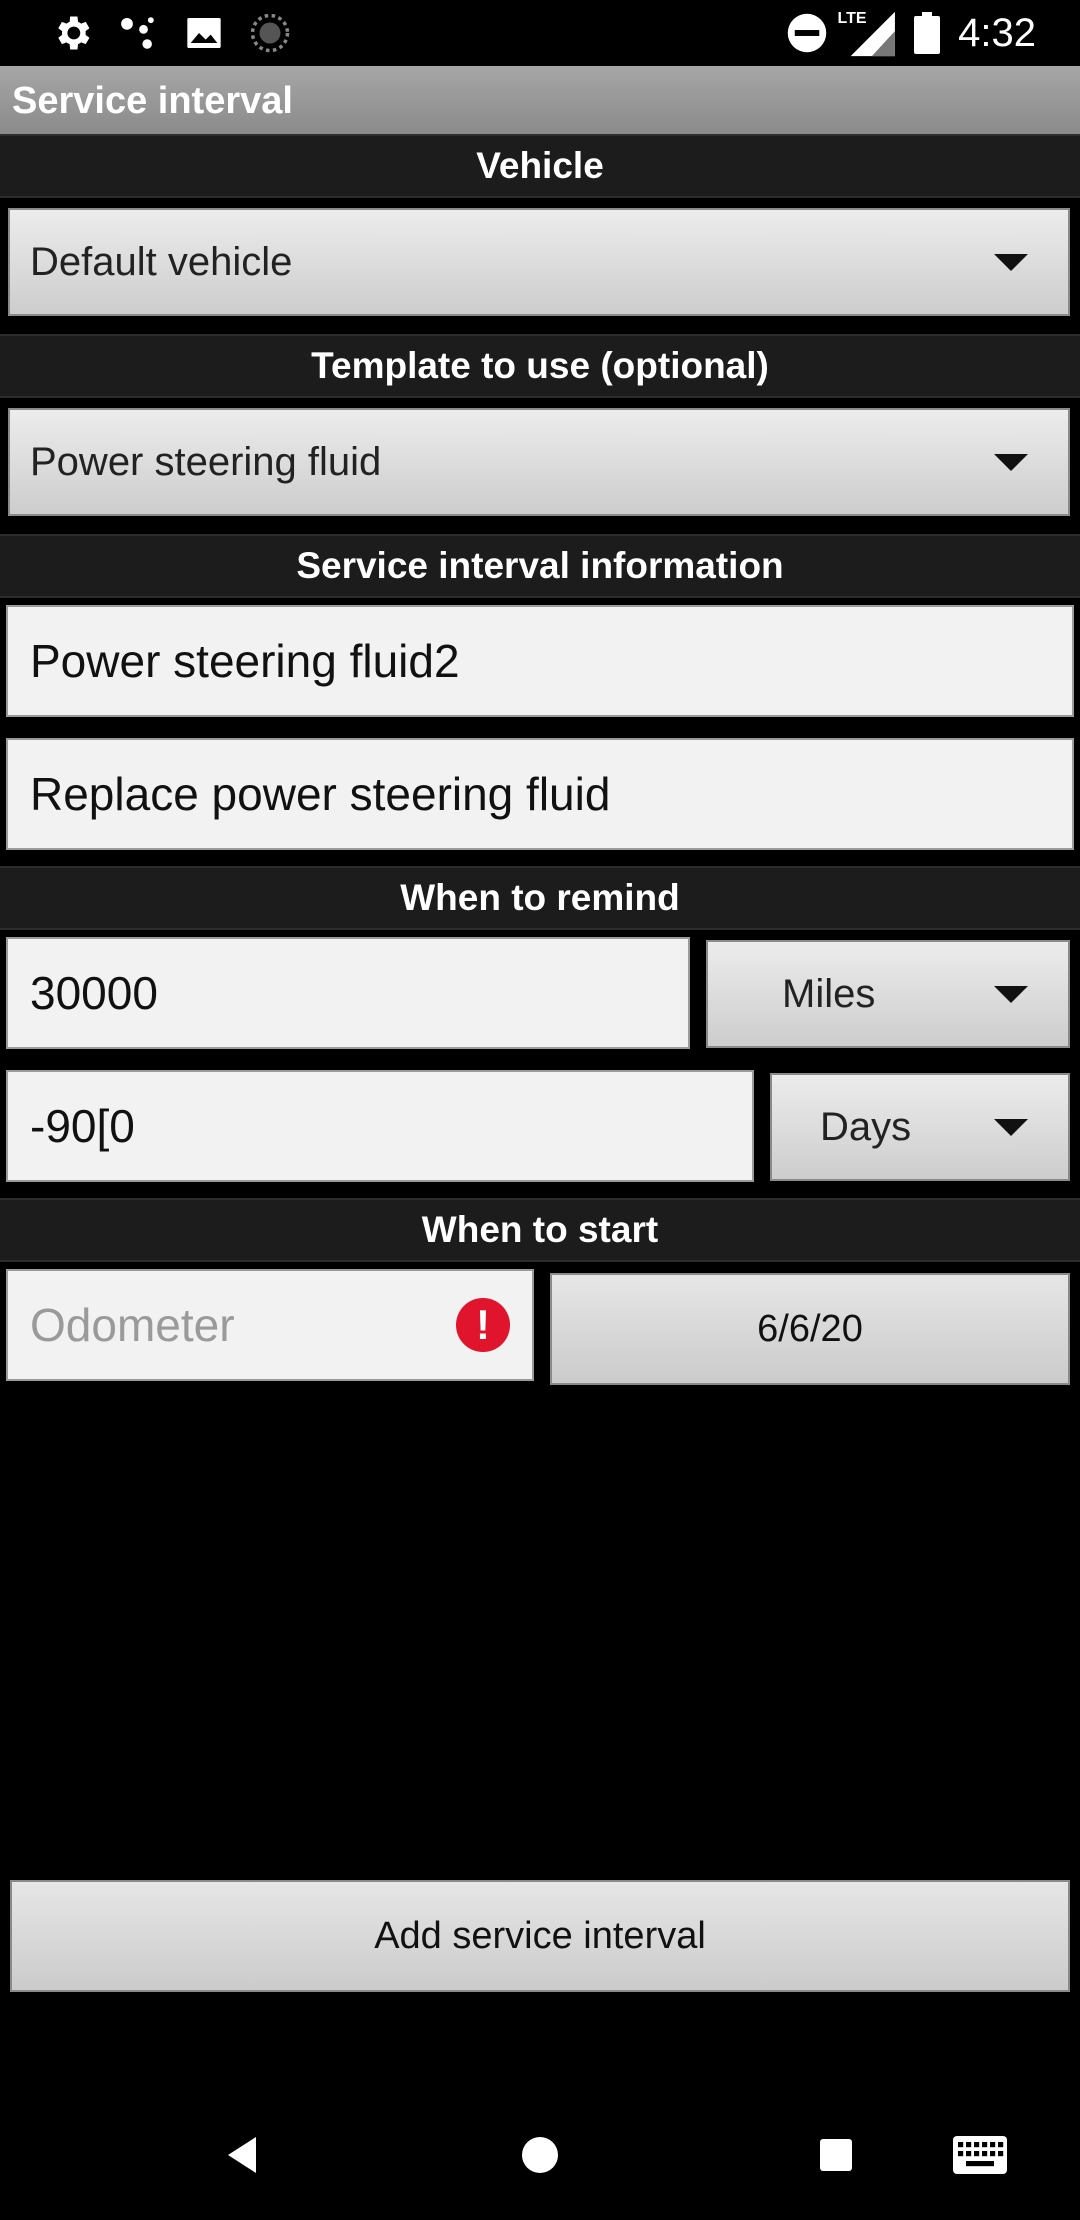 This screenshot has width=1080, height=2220. Describe the element at coordinates (72, 33) in the screenshot. I see `settings-icon` at that location.